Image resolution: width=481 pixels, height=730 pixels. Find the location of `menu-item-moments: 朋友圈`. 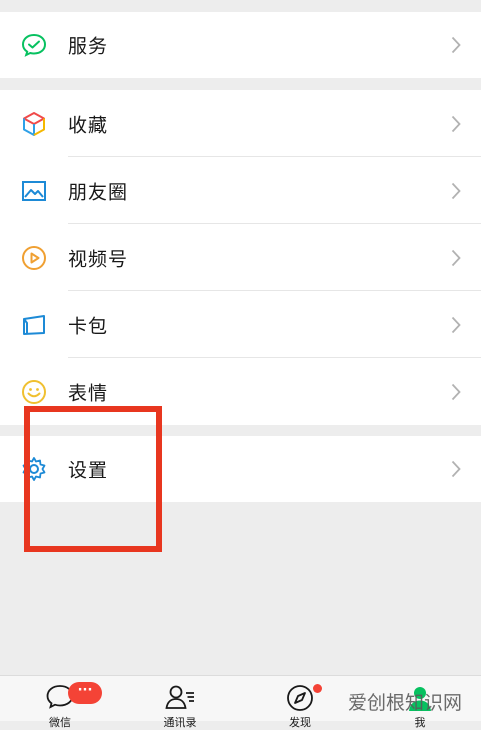

menu-item-moments: 朋友圈 is located at coordinates (240, 190).